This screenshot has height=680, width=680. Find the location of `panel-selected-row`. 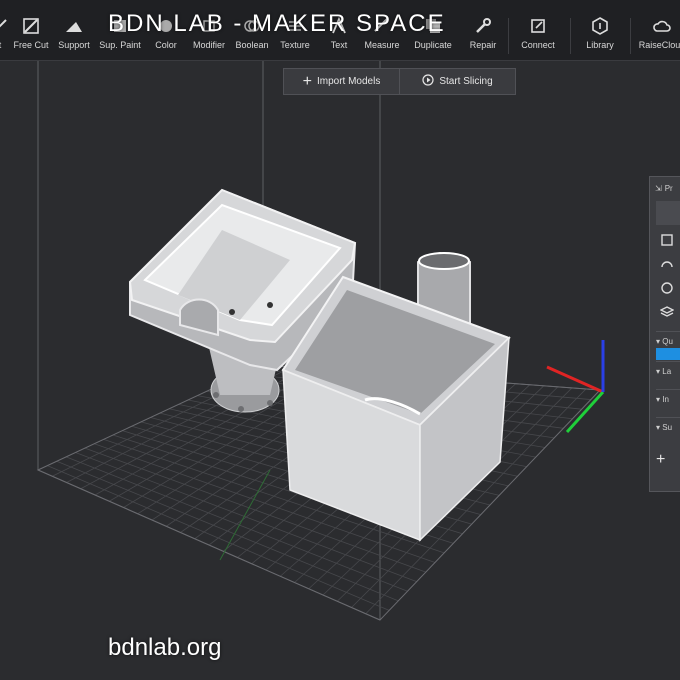

panel-selected-row is located at coordinates (668, 354).